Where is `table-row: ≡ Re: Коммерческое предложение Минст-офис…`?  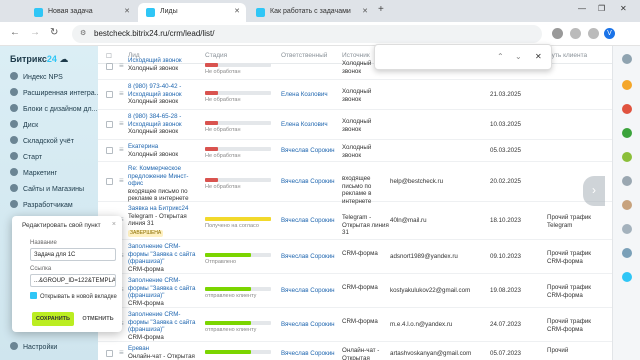 table-row: ≡ Re: Коммерческое предложение Минст-офис… is located at coordinates (355, 183).